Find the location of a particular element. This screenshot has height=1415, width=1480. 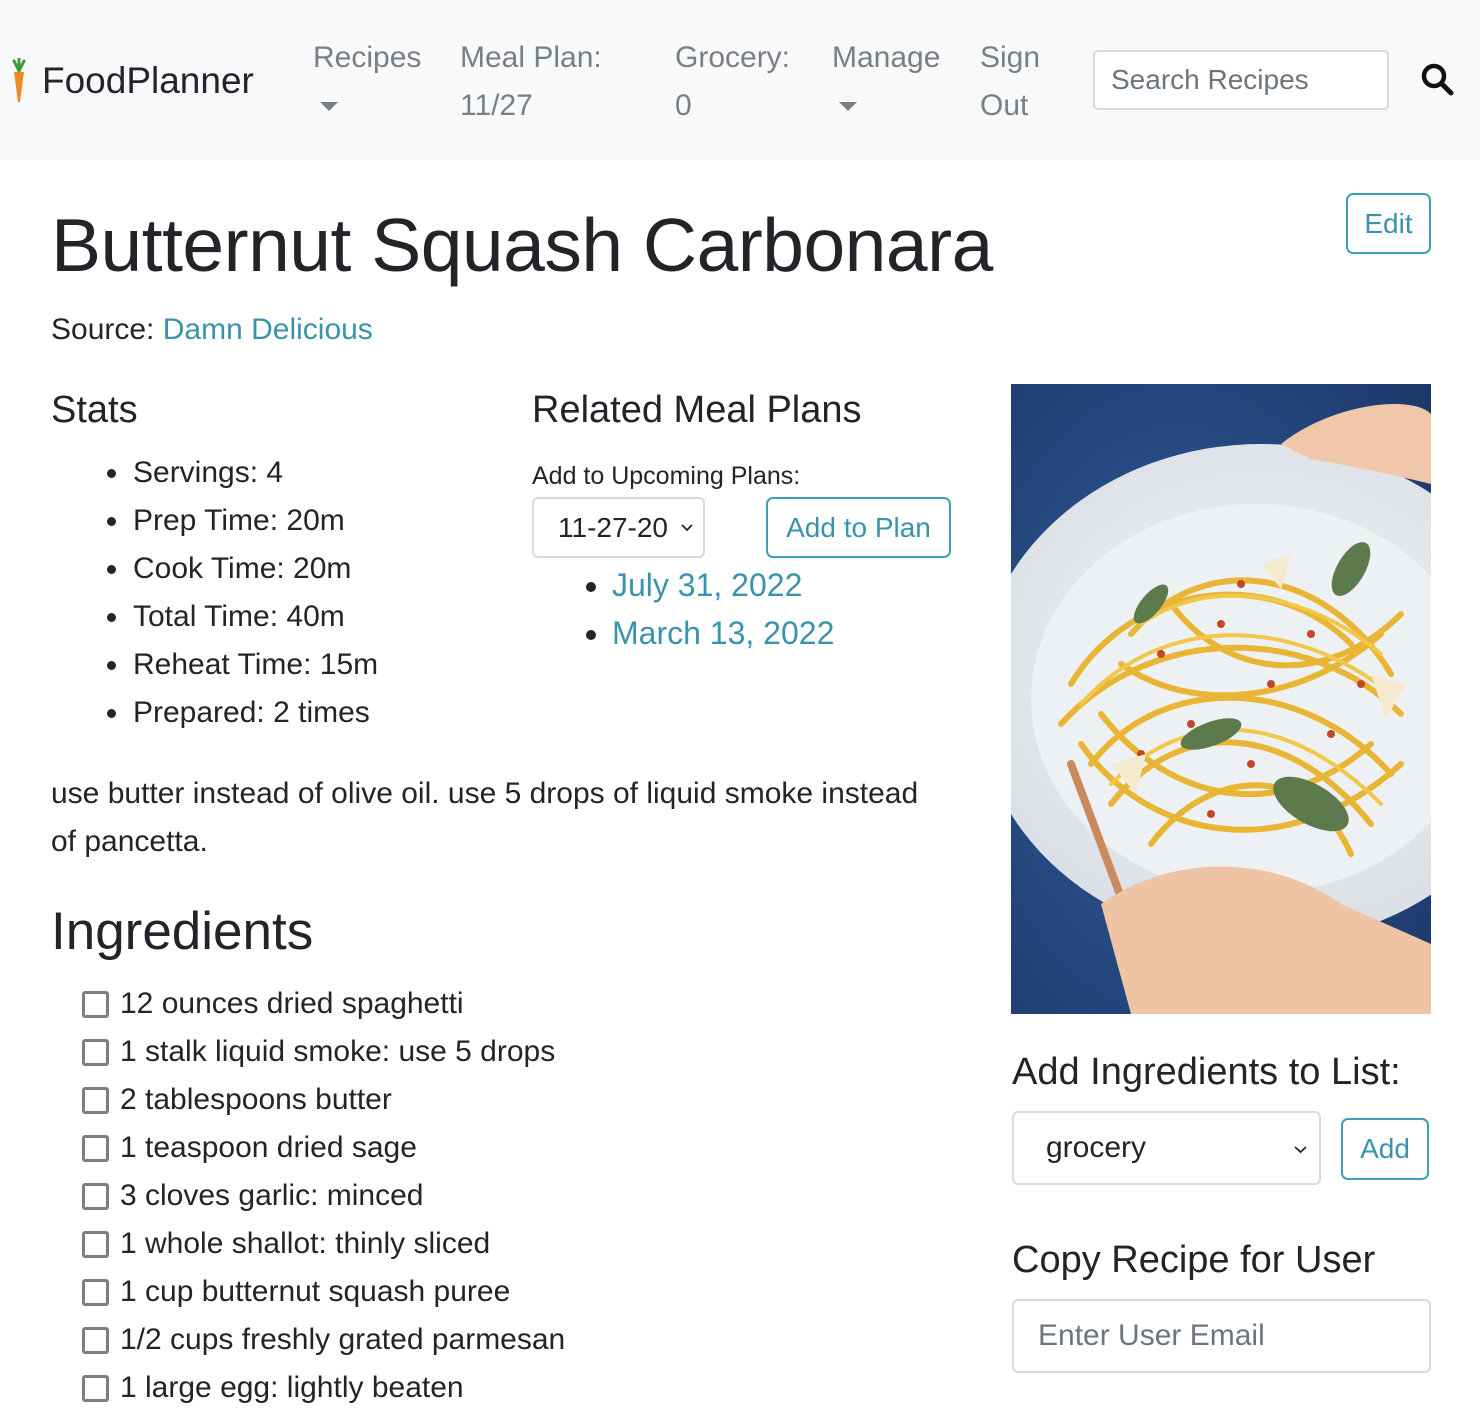

ingredient-label: 2 tablespoons butter is located at coordinates (256, 1099).